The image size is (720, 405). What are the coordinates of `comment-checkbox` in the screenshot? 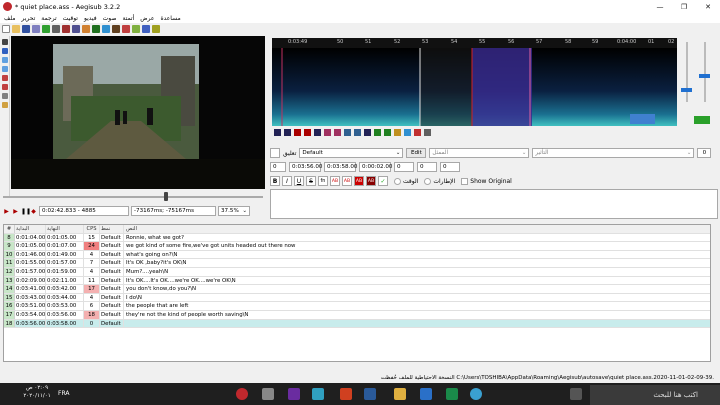 It's located at (275, 153).